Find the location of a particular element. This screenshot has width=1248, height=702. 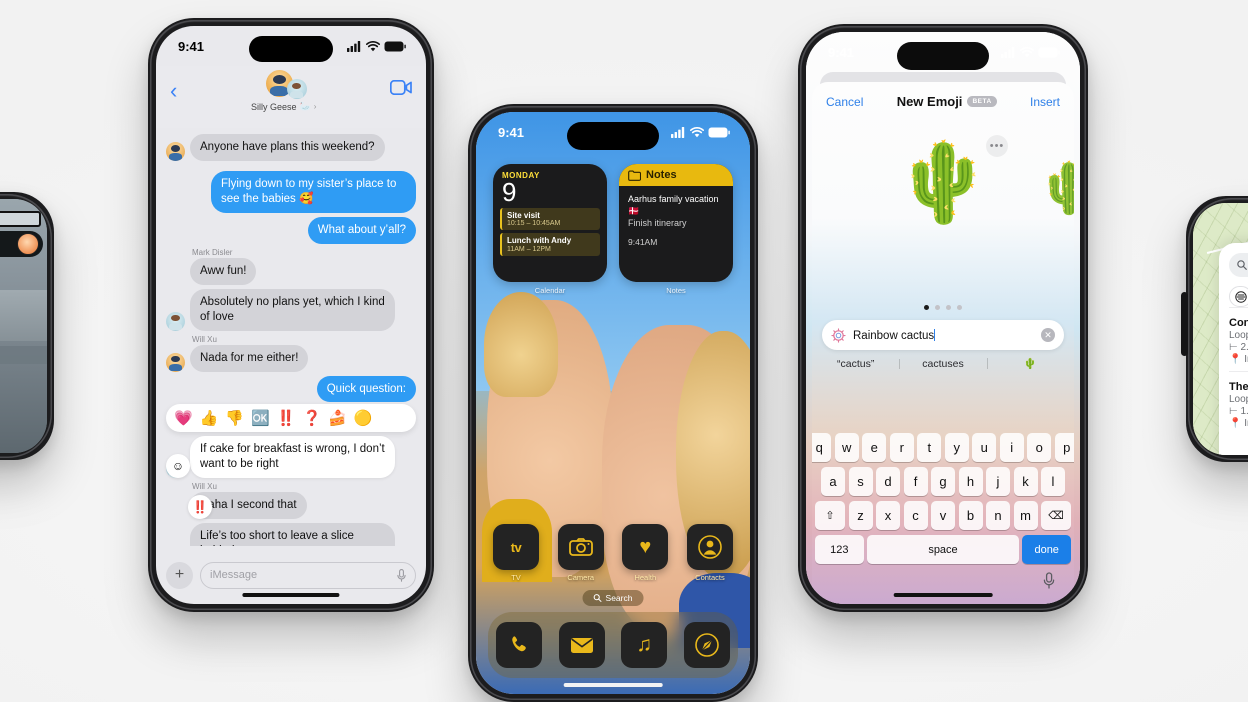

heart-icon: ♥ is located at coordinates (645, 547).